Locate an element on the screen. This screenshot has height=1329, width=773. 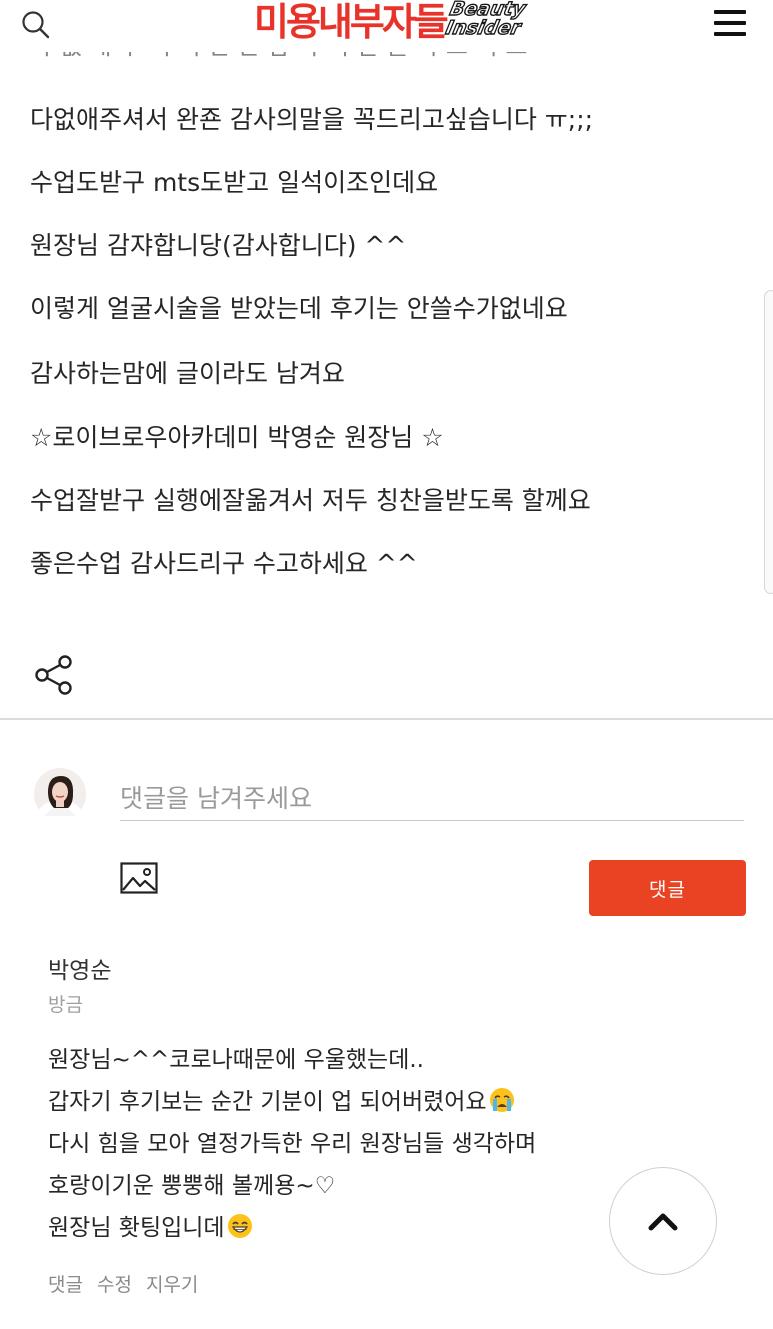
submit-comment-button: 댓글 is located at coordinates (667, 888).